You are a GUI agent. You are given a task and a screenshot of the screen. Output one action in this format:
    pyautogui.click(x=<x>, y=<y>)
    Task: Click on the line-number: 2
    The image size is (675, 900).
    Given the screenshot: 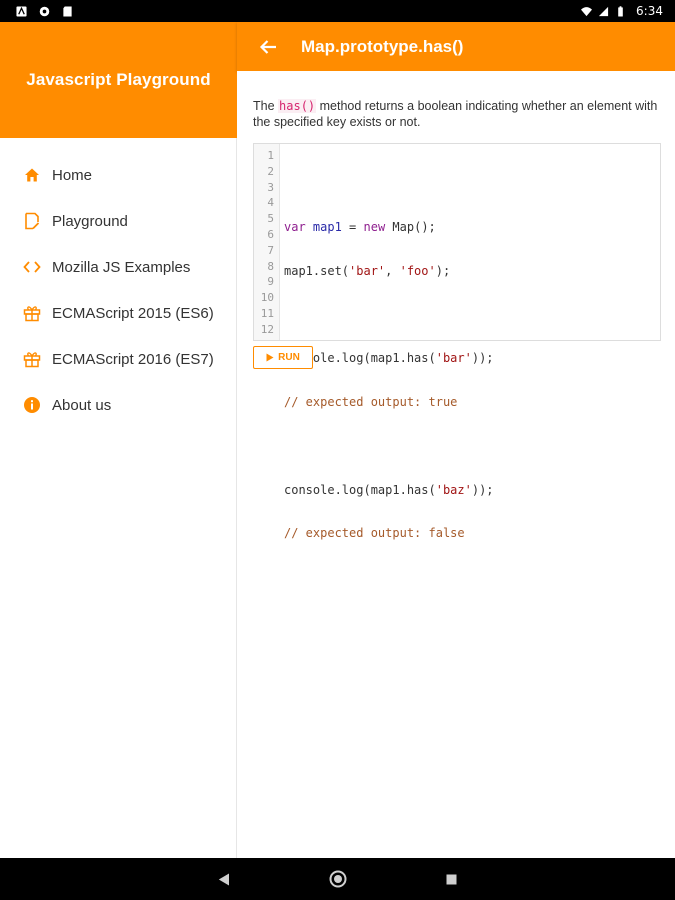 What is the action you would take?
    pyautogui.click(x=270, y=171)
    